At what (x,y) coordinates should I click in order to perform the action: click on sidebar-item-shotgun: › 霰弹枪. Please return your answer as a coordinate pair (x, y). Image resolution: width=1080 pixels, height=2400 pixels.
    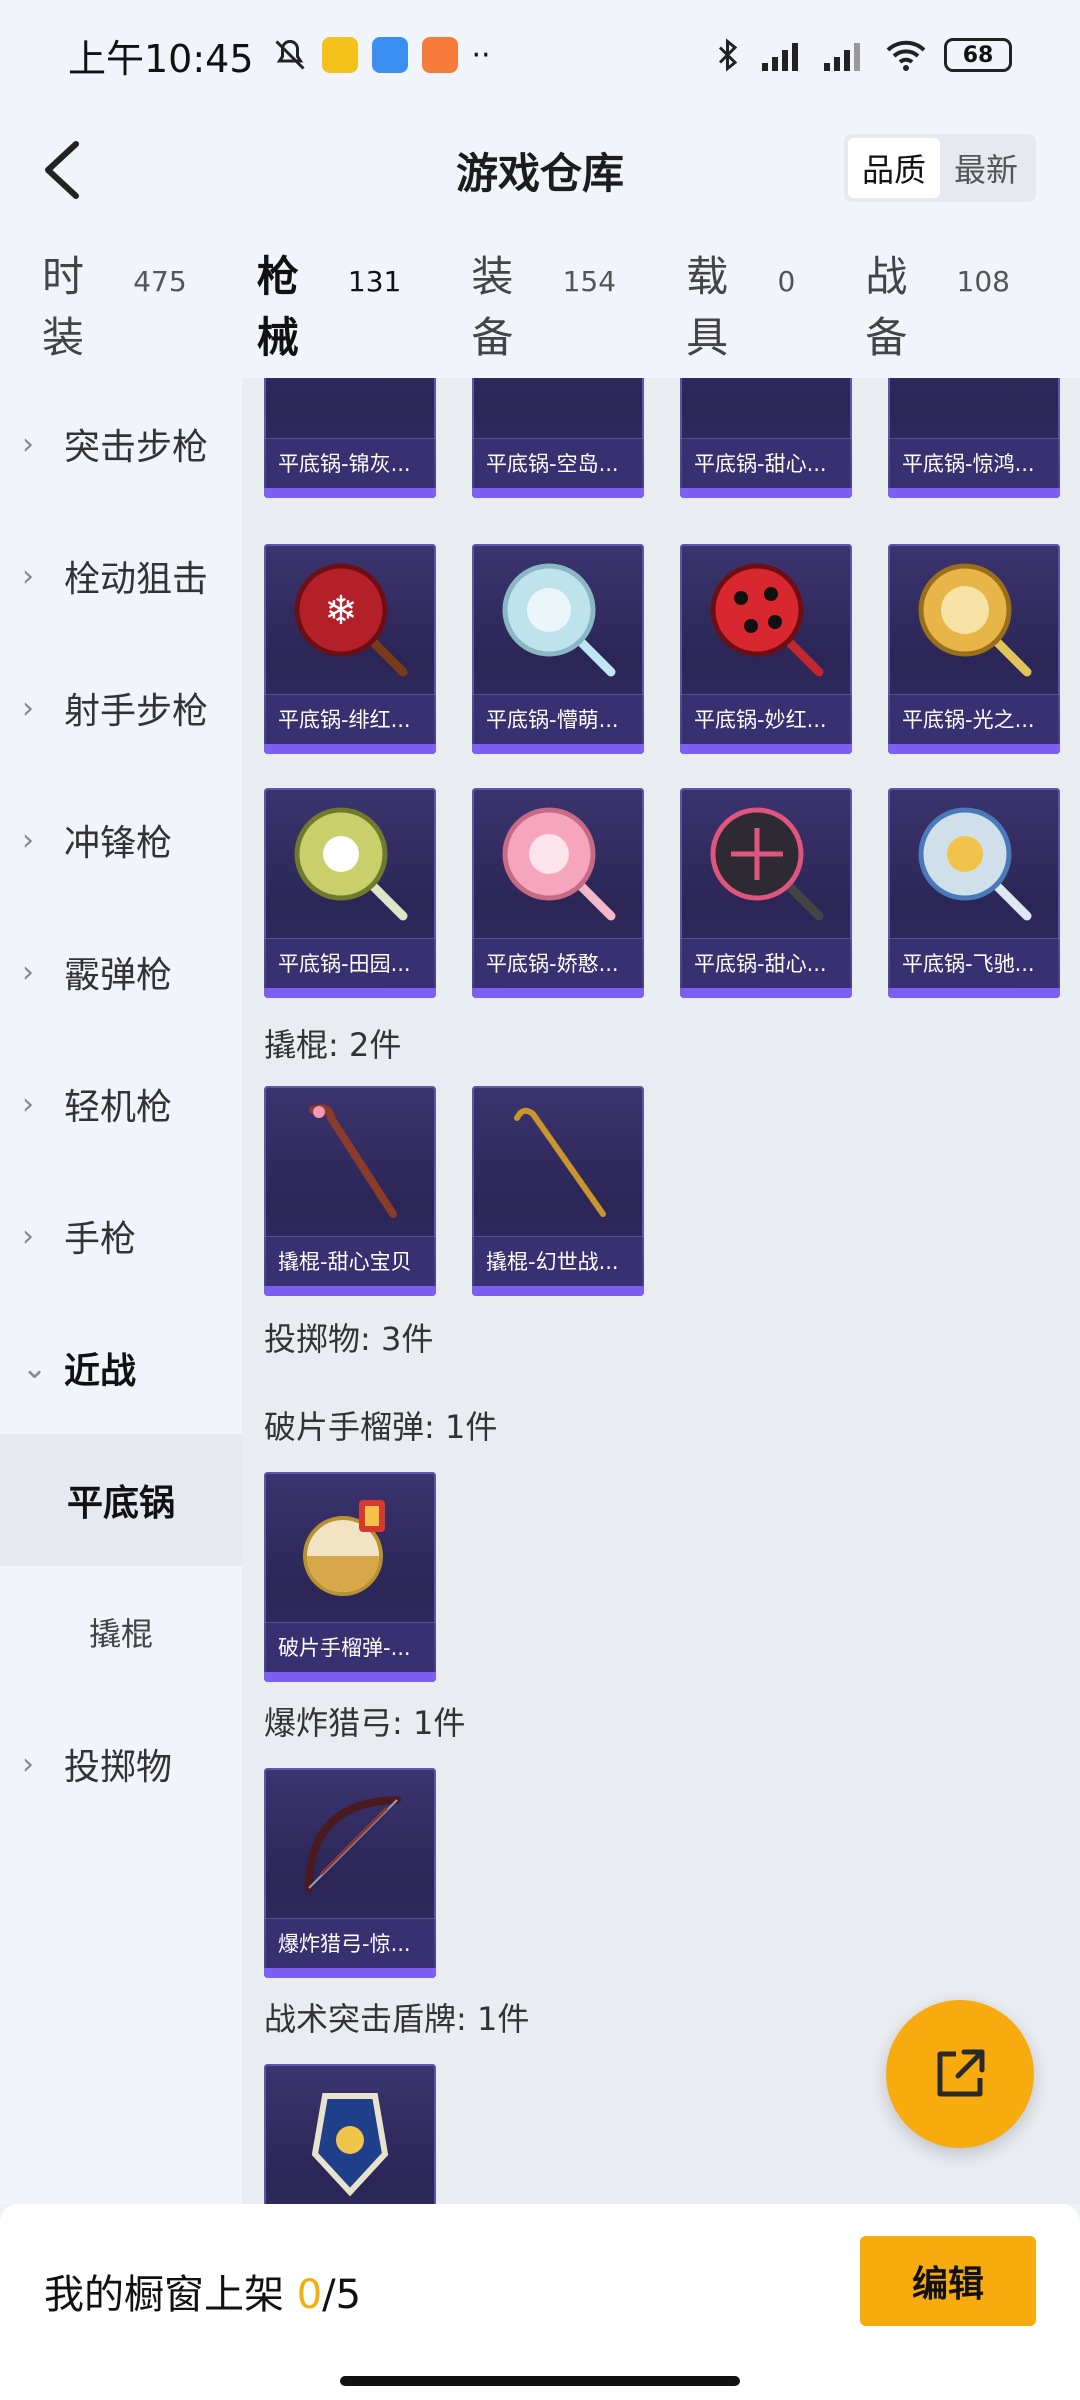
    Looking at the image, I should click on (121, 972).